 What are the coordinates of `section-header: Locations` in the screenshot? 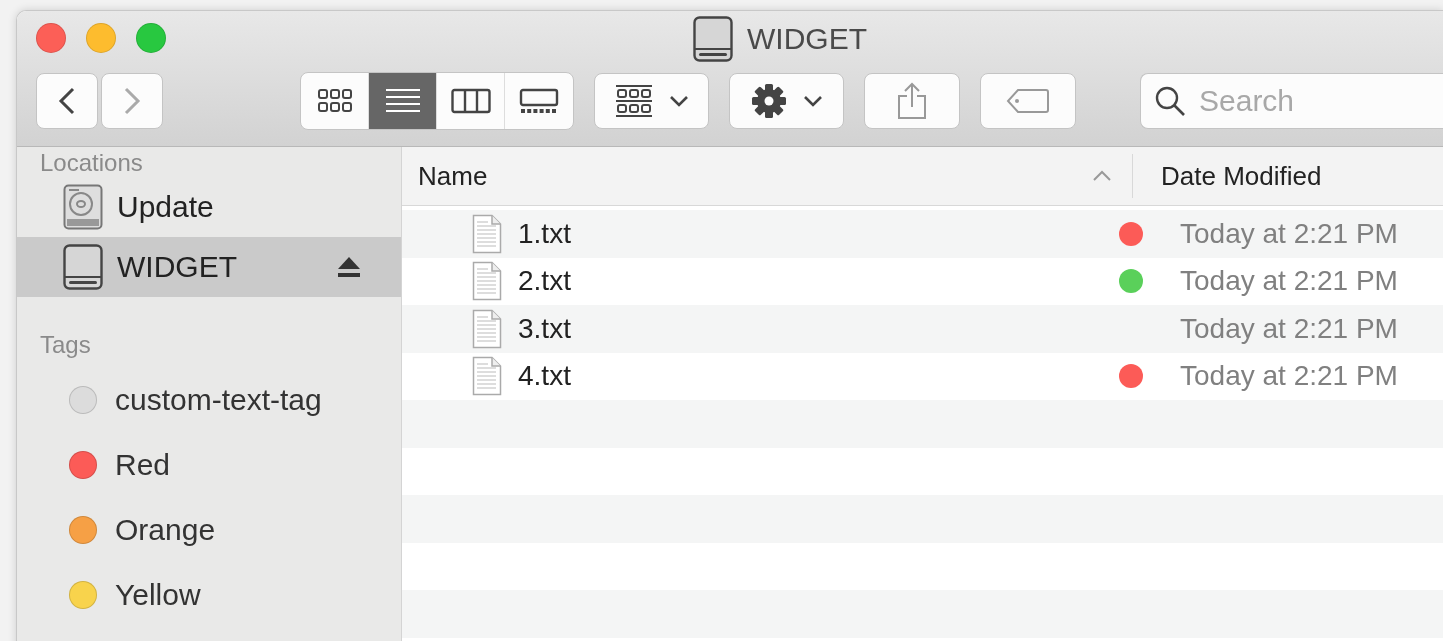 It's located at (91, 163).